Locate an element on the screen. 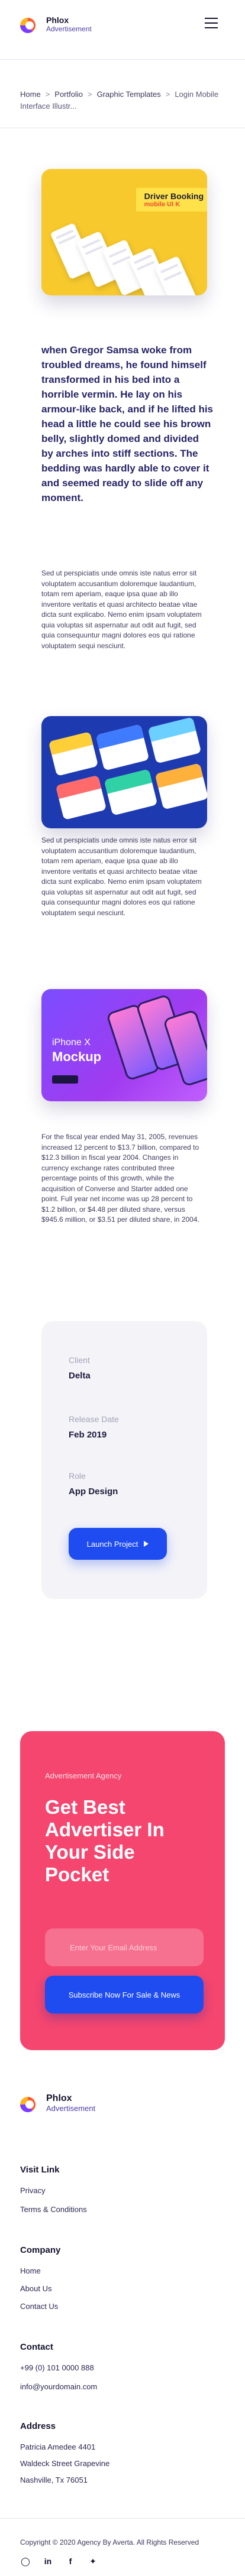  breadcrumb-portfolio: Portfolio is located at coordinates (68, 94).